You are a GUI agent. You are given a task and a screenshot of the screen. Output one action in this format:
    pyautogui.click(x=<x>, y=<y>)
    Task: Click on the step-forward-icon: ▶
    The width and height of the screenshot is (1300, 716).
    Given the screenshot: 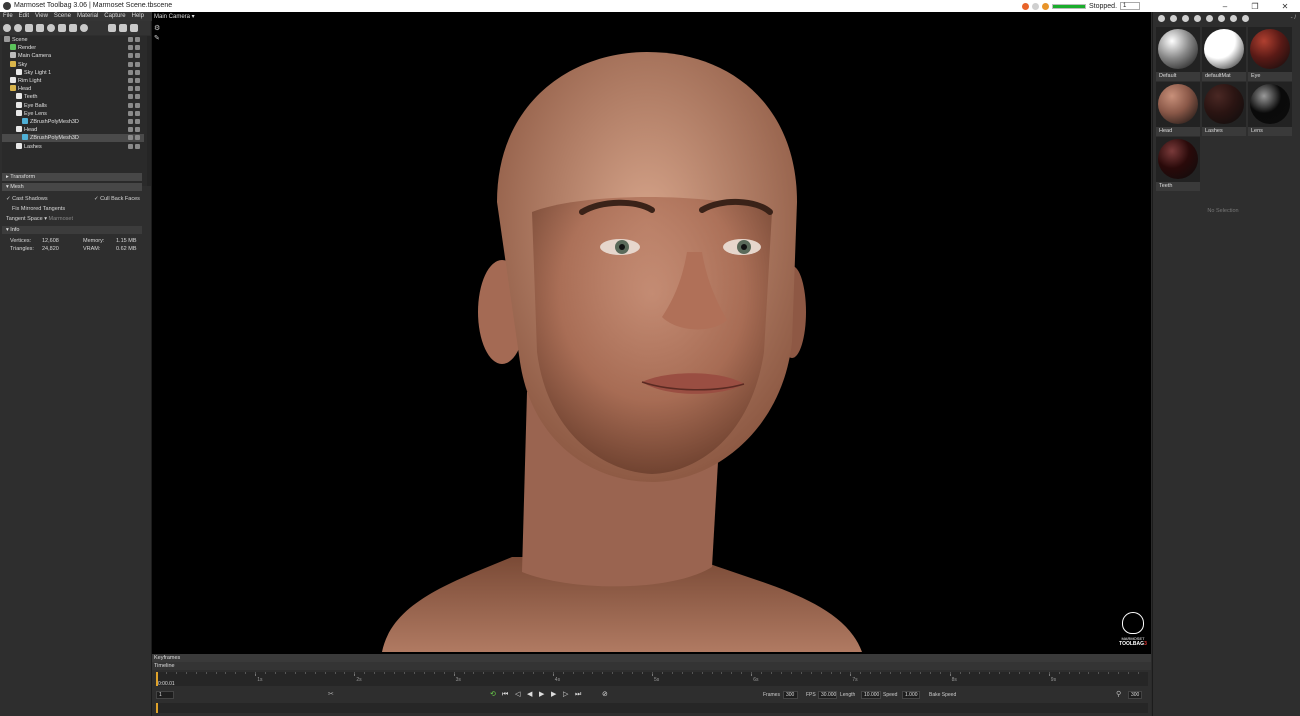 What is the action you would take?
    pyautogui.click(x=553, y=695)
    